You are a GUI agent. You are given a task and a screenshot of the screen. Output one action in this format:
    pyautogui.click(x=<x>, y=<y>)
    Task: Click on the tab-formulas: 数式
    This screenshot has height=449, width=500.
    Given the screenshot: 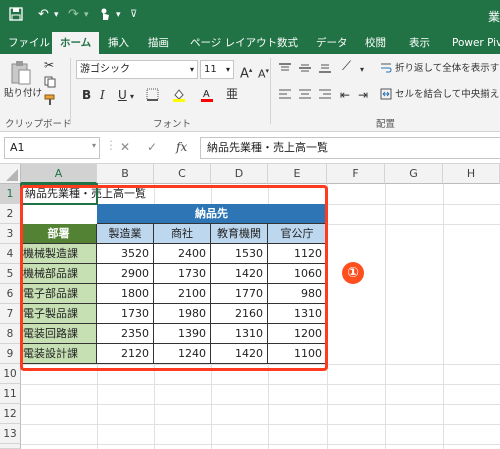 What is the action you would take?
    pyautogui.click(x=287, y=43)
    